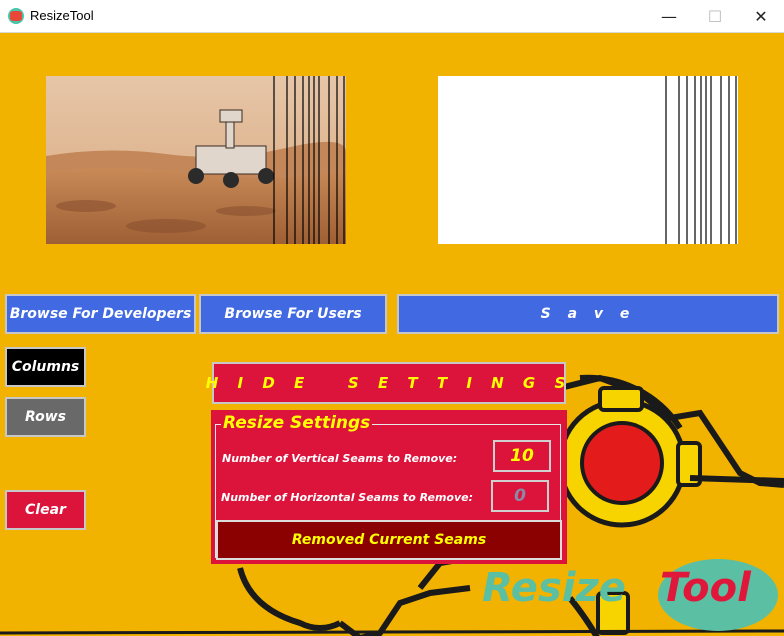  Describe the element at coordinates (522, 456) in the screenshot. I see `vertical-seams-input: 10` at that location.